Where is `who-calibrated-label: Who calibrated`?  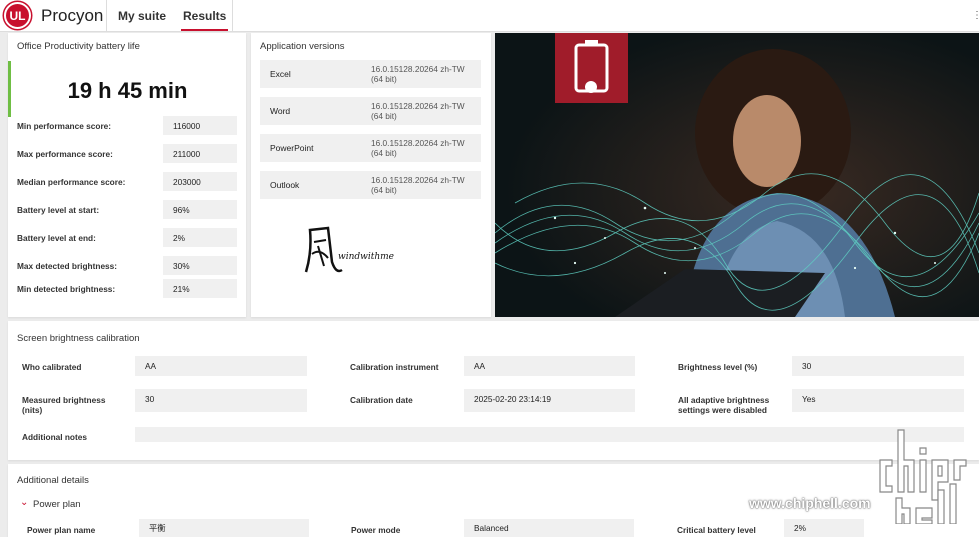 who-calibrated-label: Who calibrated is located at coordinates (52, 367).